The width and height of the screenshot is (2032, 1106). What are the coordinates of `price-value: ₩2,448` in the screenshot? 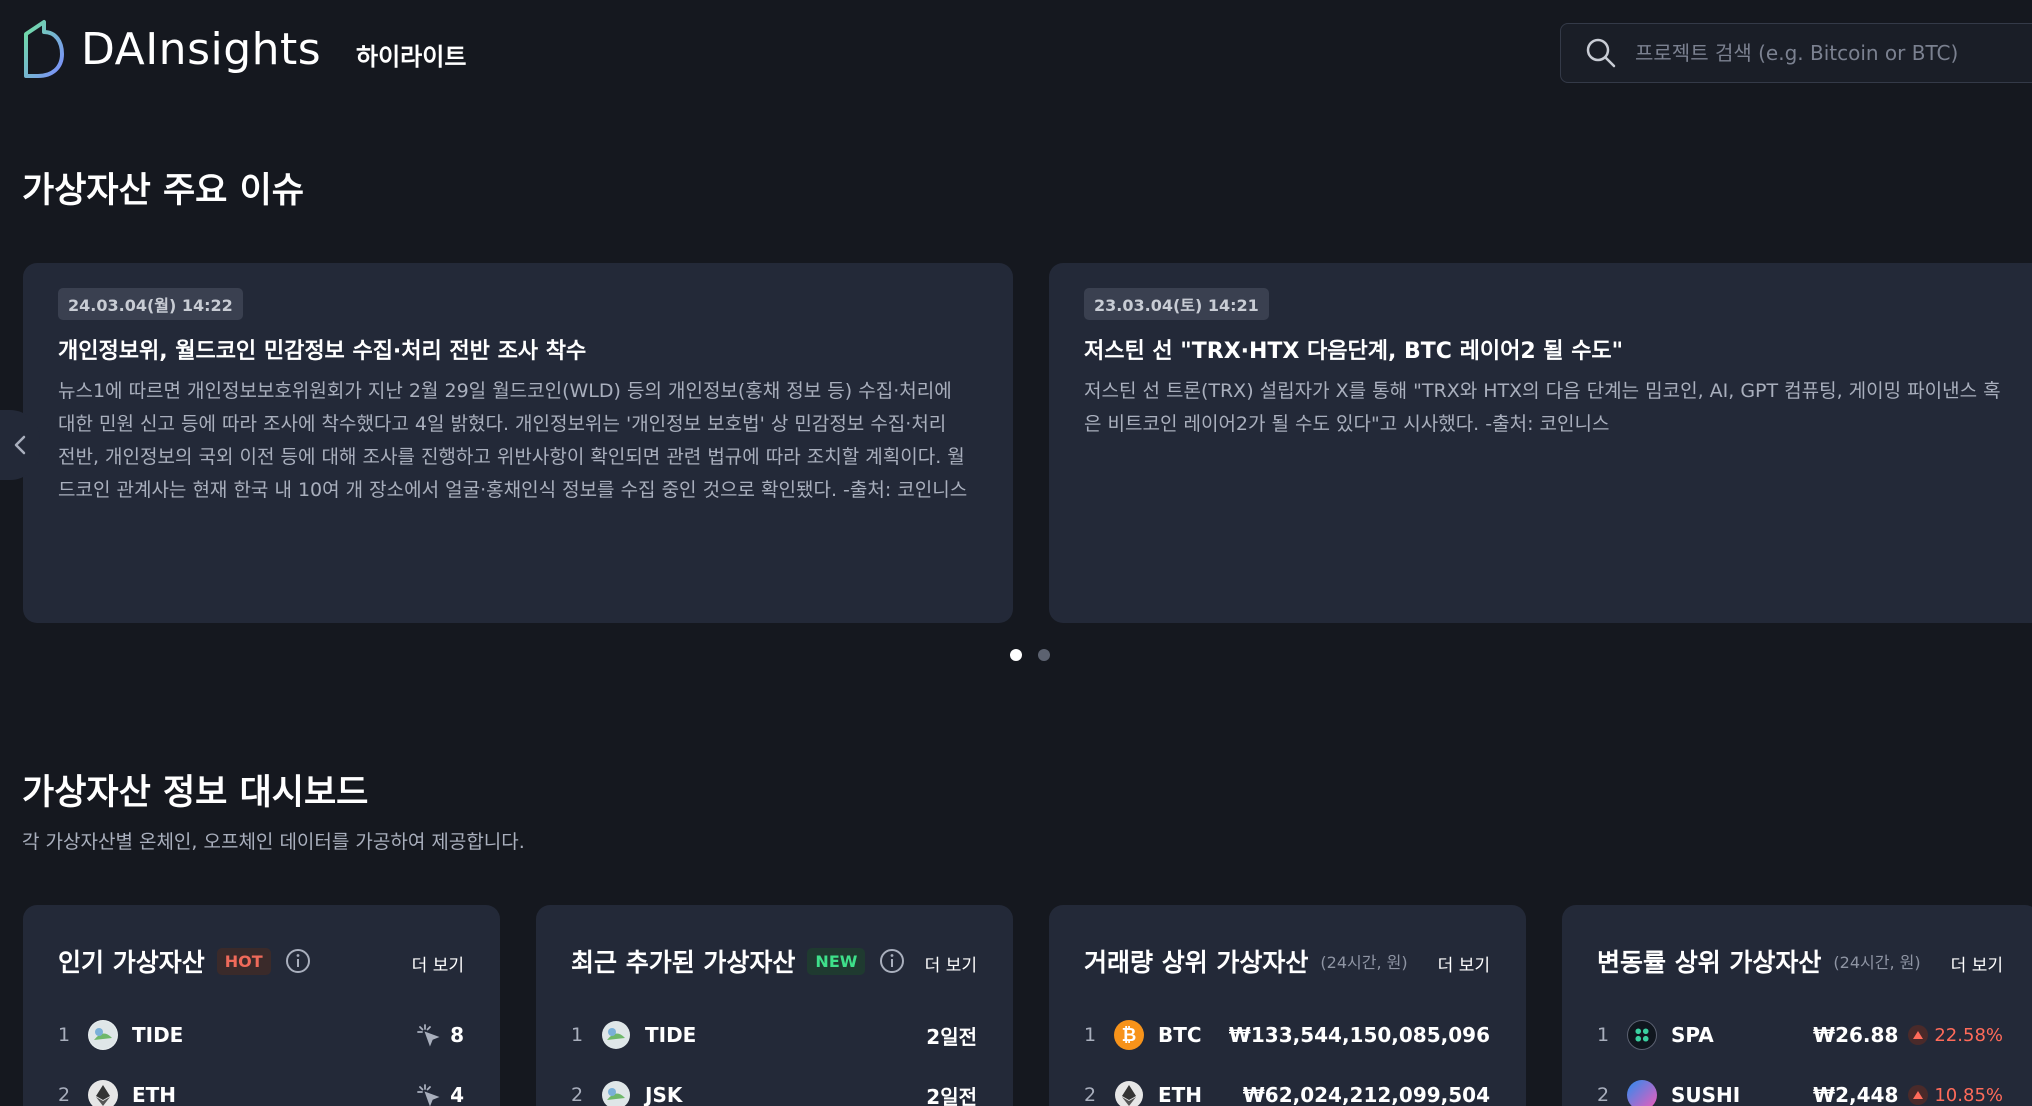 It's located at (1856, 1094).